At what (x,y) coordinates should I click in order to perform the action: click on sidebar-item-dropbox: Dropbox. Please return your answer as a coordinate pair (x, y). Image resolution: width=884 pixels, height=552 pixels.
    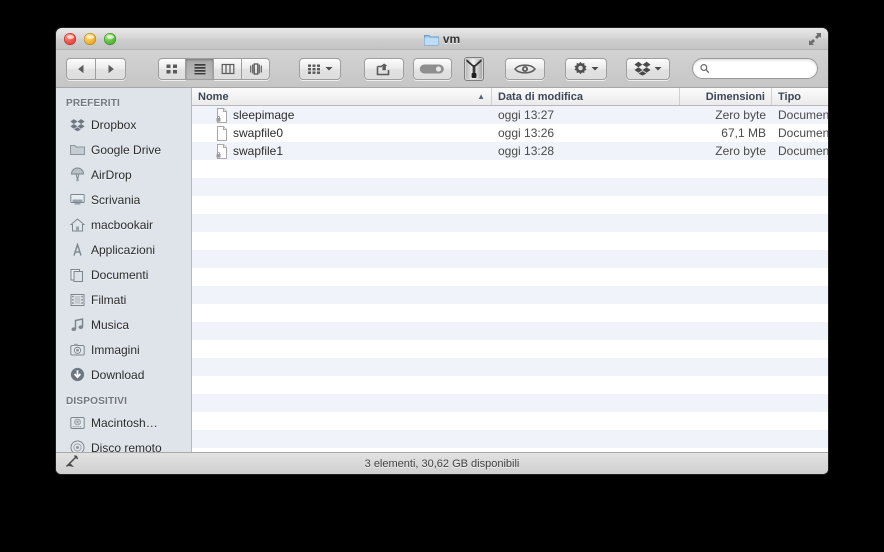
    Looking at the image, I should click on (123, 124).